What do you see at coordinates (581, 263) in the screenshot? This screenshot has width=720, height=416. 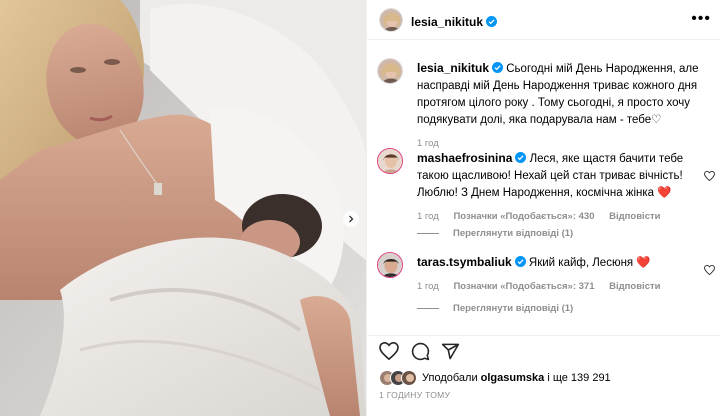 I see `comment-text: Який кайф, Лесюня` at bounding box center [581, 263].